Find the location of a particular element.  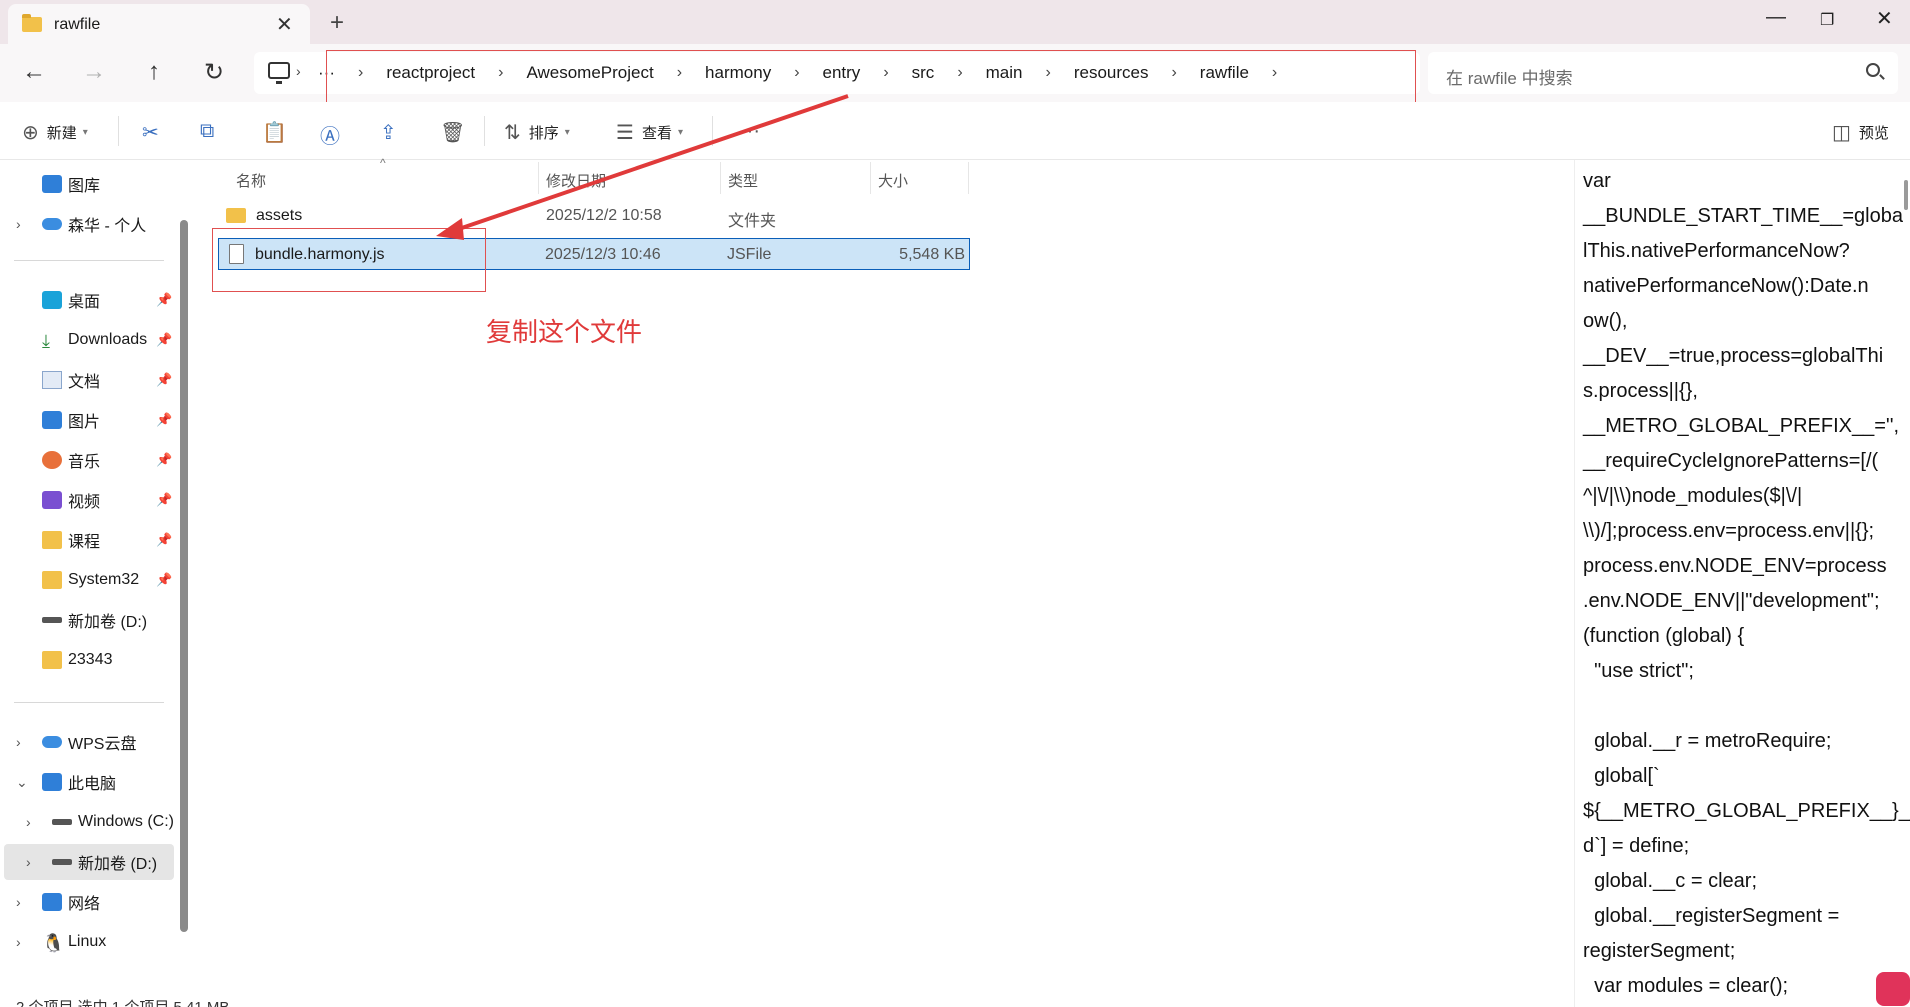

title-bar: rawfile ✕ + — ❐ ✕ is located at coordinates (955, 22).